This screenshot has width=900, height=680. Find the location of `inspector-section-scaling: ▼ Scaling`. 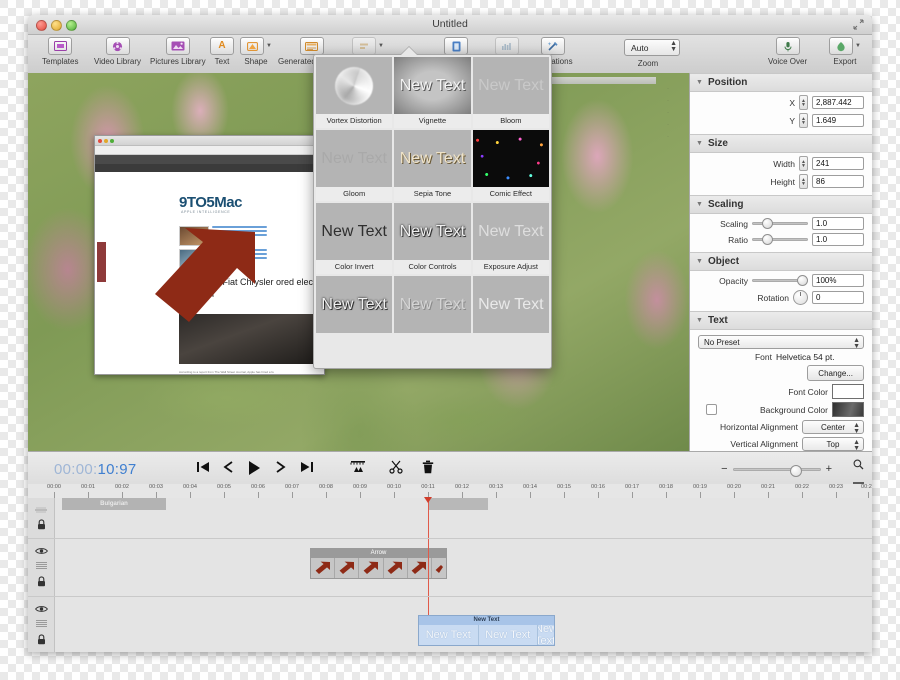

inspector-section-scaling: ▼ Scaling is located at coordinates (781, 204).